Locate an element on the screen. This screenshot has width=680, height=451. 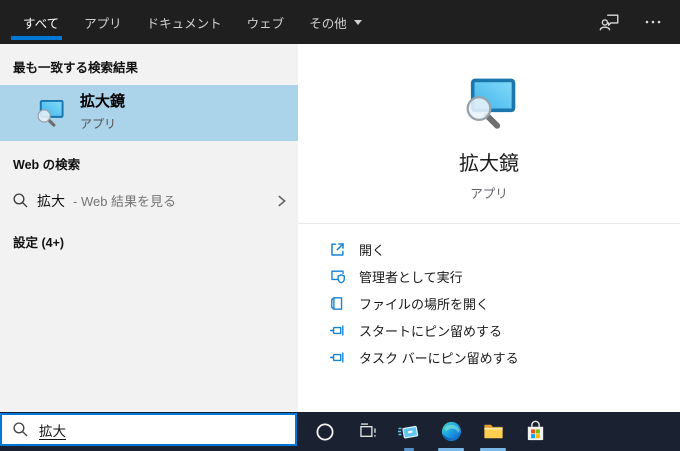
search-filter-bar: すべて アプリ ドキュメント ウェブ その他 is located at coordinates (340, 22).